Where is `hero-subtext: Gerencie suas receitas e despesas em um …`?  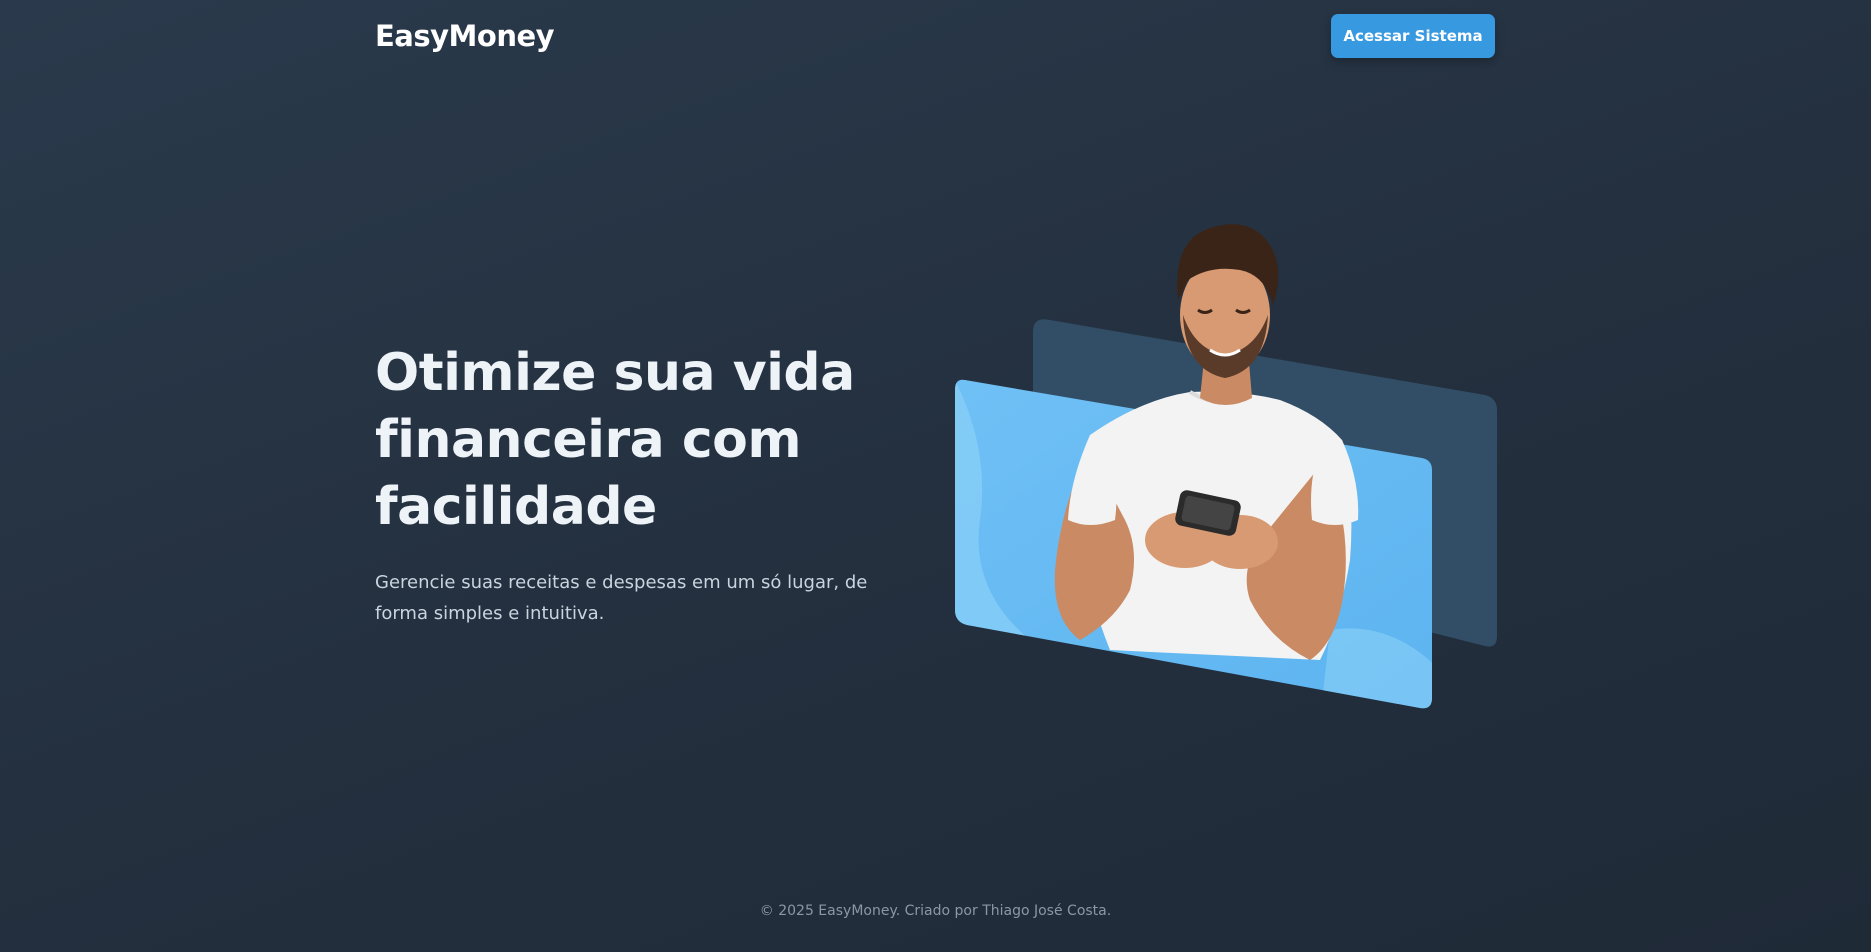
hero-subtext: Gerencie suas receitas e despesas em um … is located at coordinates (621, 598).